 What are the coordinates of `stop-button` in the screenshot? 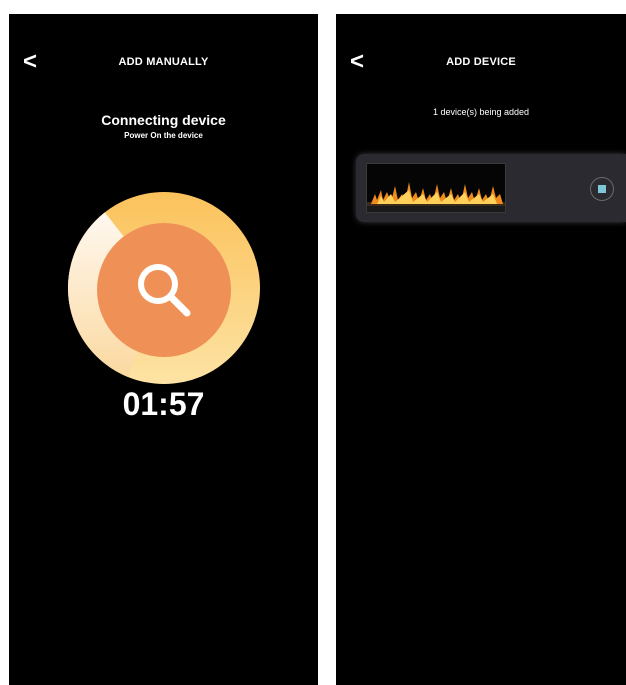 It's located at (602, 189).